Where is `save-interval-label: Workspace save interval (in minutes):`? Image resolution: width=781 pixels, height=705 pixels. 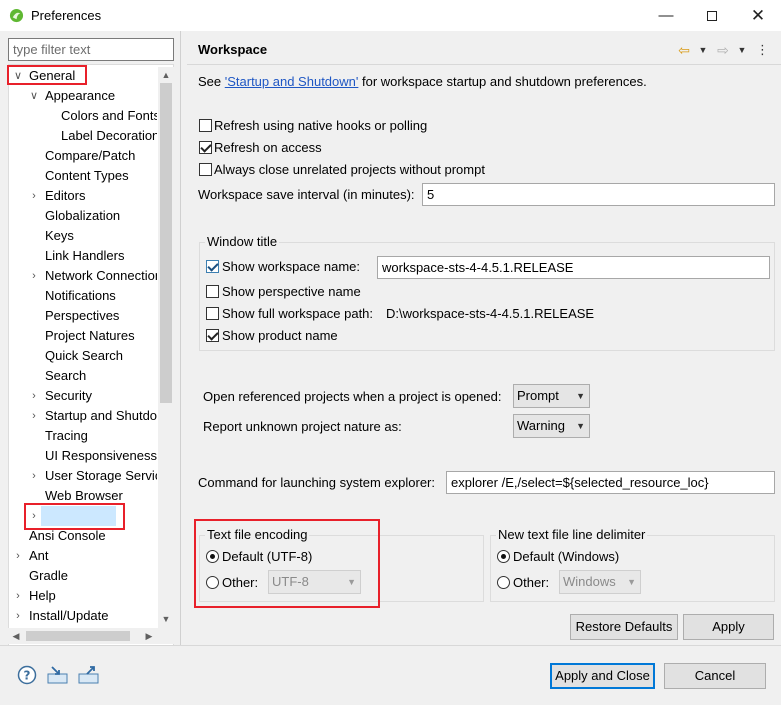
save-interval-label: Workspace save interval (in minutes): is located at coordinates (306, 194).